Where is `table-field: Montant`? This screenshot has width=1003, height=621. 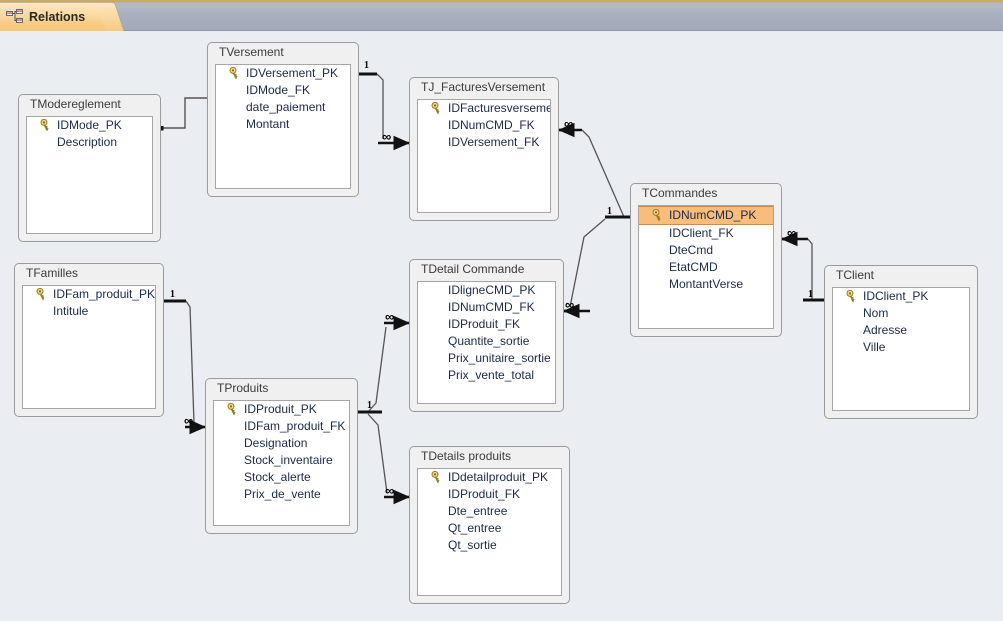 table-field: Montant is located at coordinates (283, 124).